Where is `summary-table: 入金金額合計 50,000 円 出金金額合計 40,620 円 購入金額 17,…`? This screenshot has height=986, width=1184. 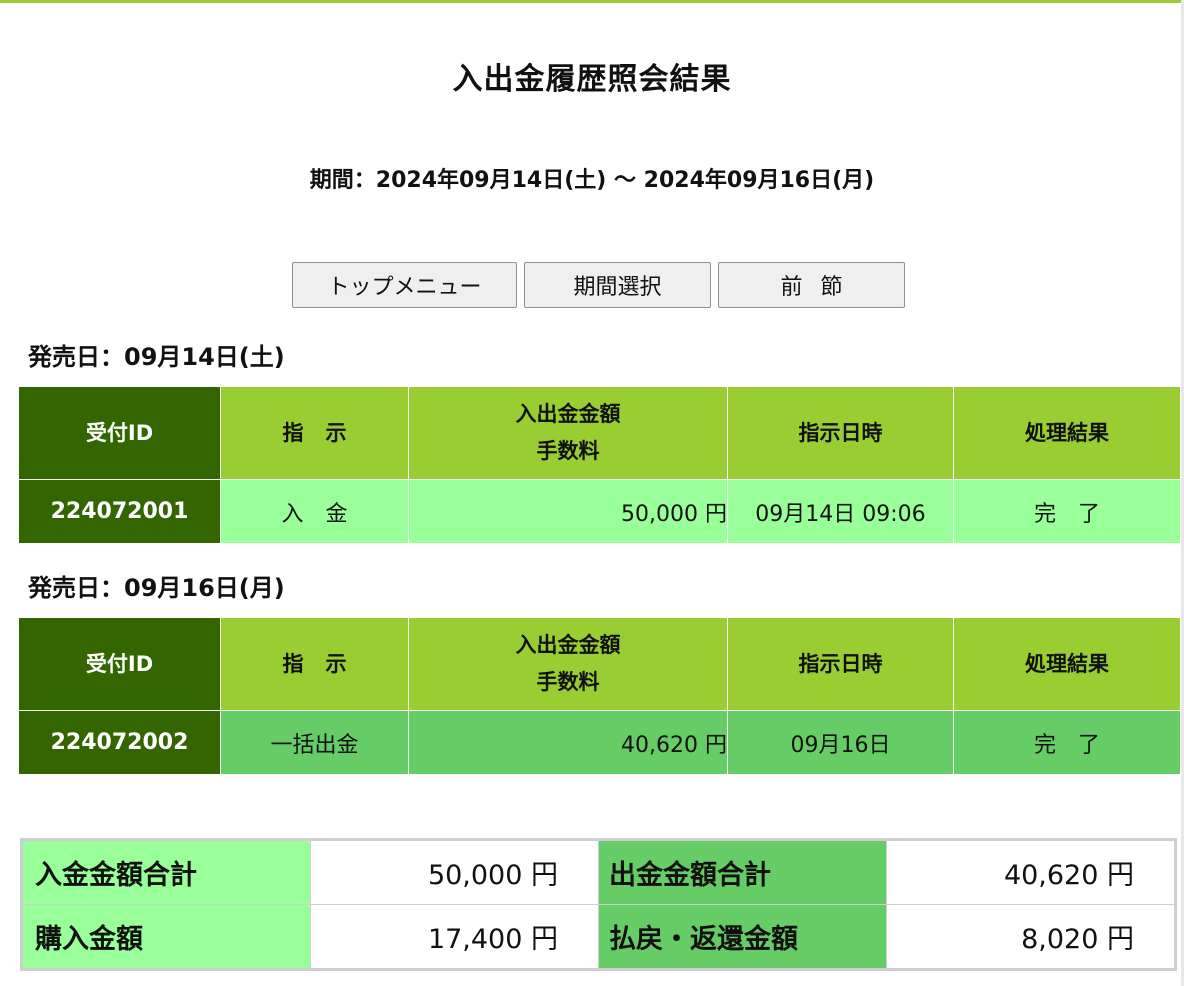 summary-table: 入金金額合計 50,000 円 出金金額合計 40,620 円 購入金額 17,… is located at coordinates (598, 904).